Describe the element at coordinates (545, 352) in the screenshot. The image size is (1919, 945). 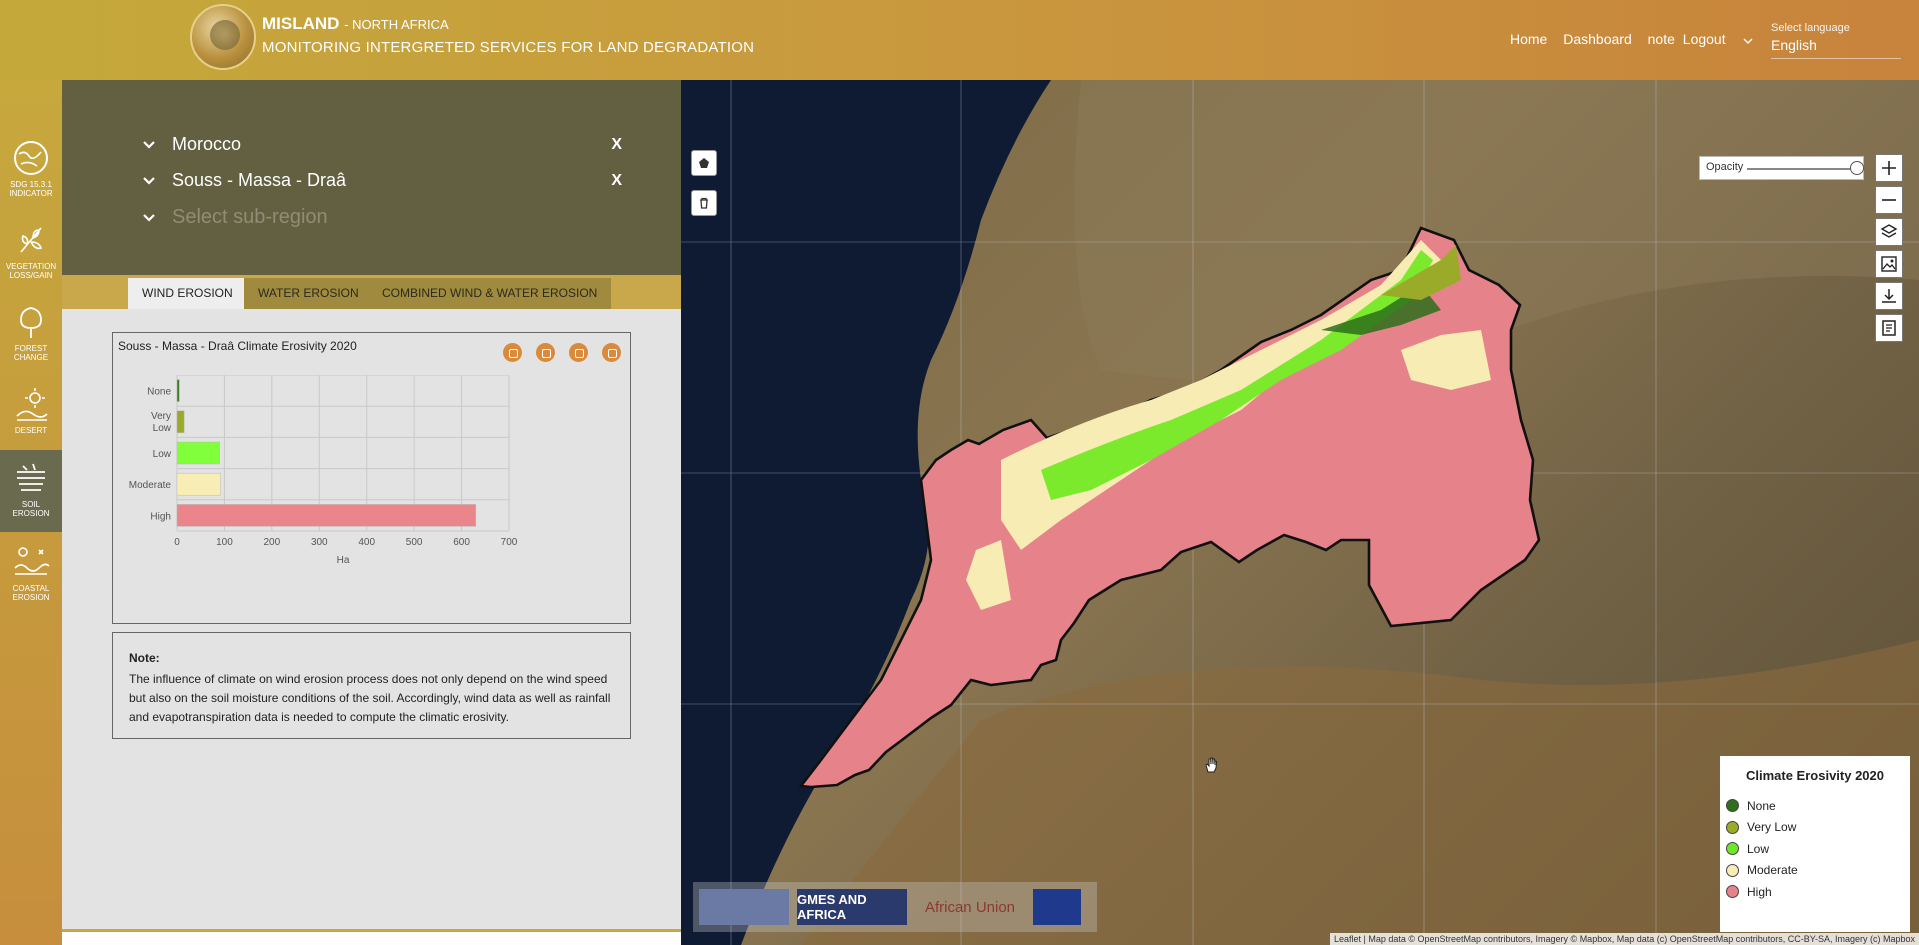
I see `info-icon` at that location.